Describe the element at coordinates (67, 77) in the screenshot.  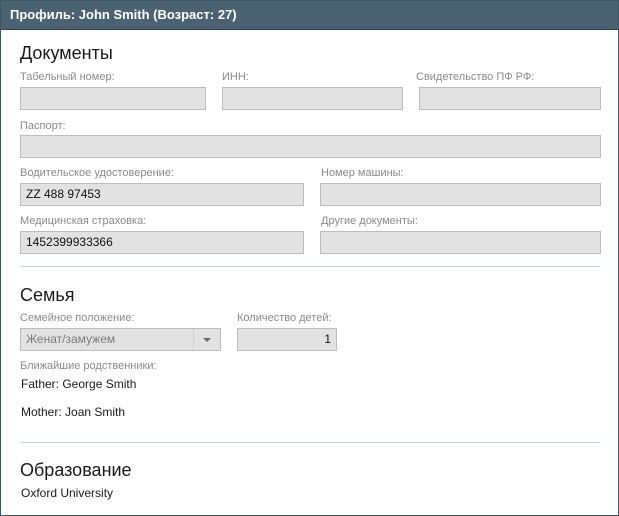
I see `tab-number-label: Табельный номер:` at that location.